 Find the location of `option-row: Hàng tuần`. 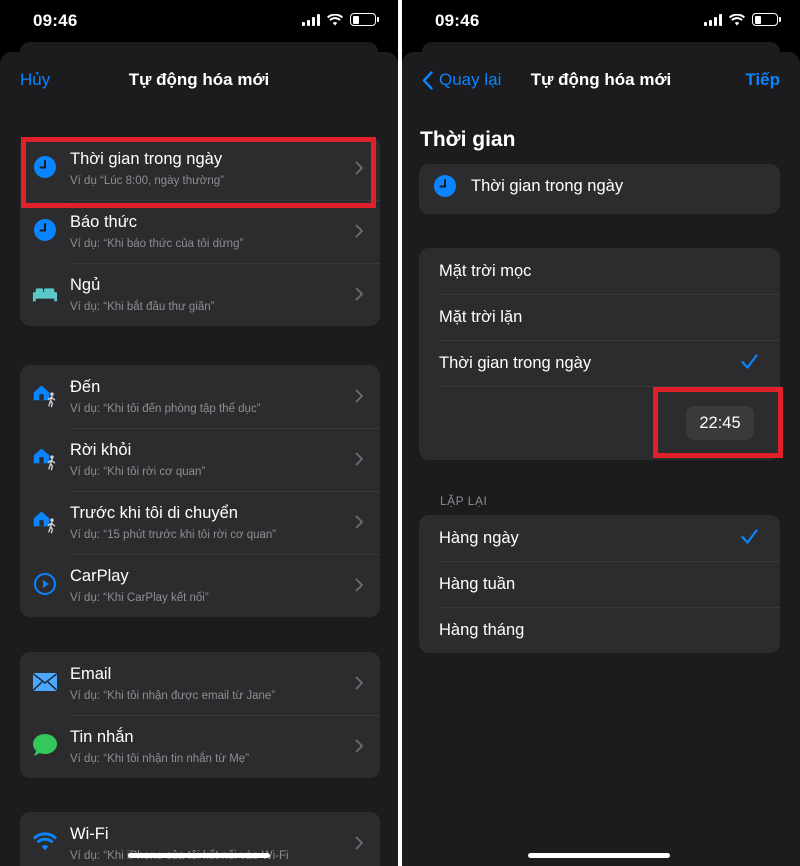

option-row: Hàng tuần is located at coordinates (599, 584).